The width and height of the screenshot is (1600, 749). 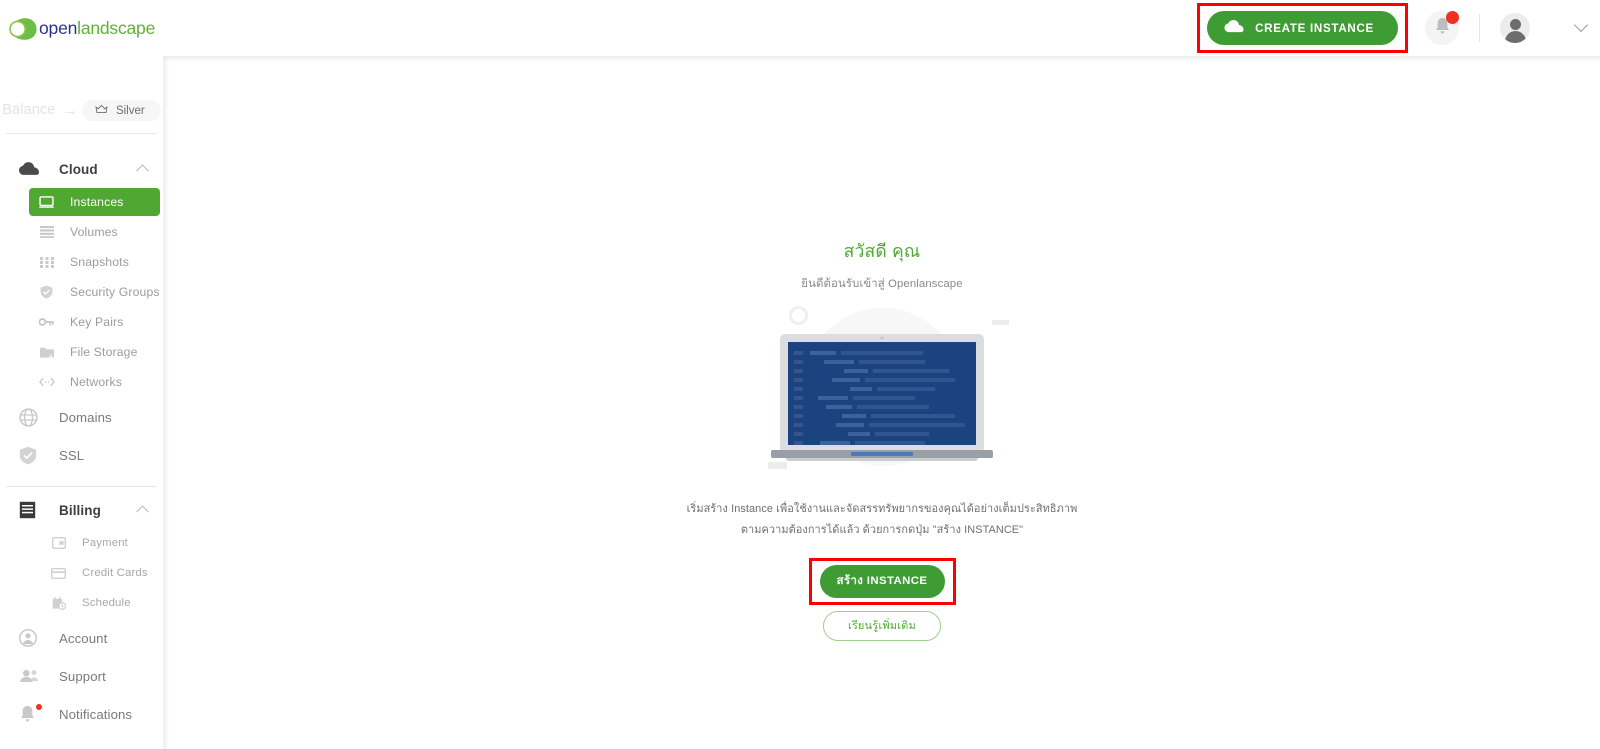 What do you see at coordinates (104, 352) in the screenshot?
I see `sidebar-item-label: File Storage` at bounding box center [104, 352].